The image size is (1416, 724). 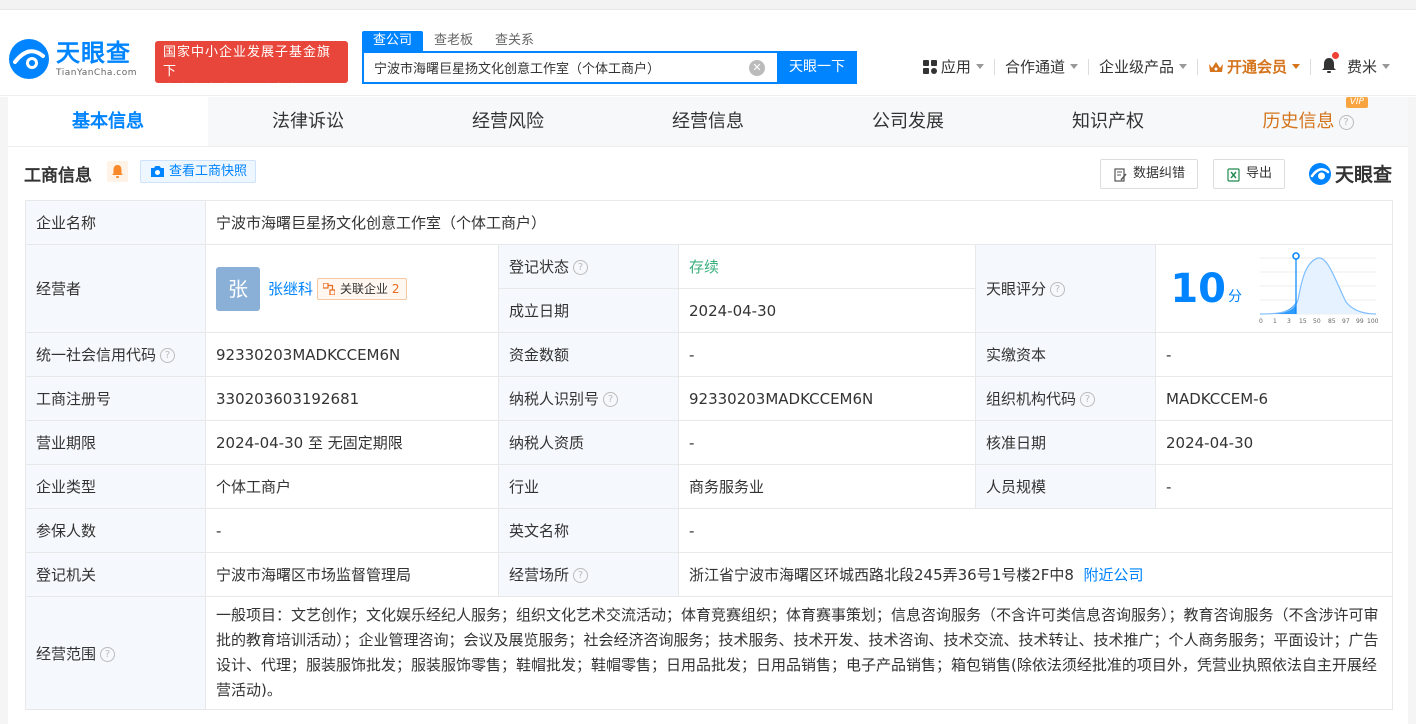 I want to click on score-label: 天眼评分?, so click(x=1065, y=288).